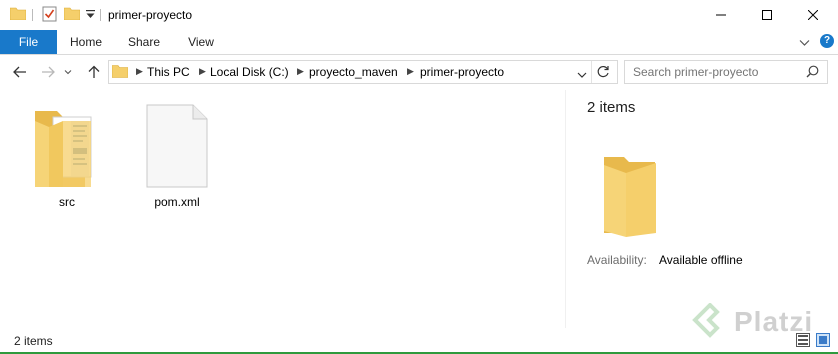 The width and height of the screenshot is (838, 354). I want to click on details-item-count: 2 items, so click(611, 107).